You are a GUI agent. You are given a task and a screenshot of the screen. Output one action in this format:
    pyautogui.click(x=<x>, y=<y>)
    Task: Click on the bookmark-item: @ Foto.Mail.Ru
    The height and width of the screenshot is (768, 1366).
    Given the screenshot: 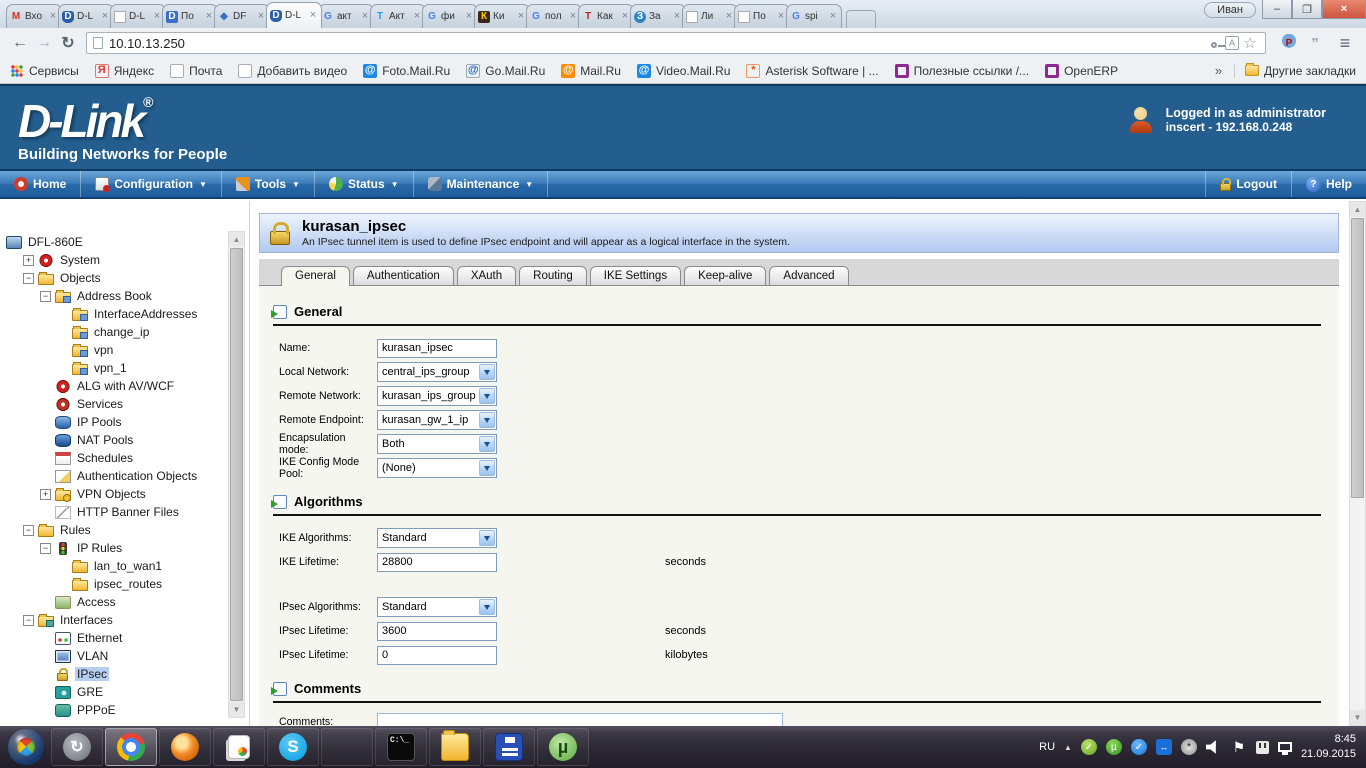 What is the action you would take?
    pyautogui.click(x=406, y=70)
    